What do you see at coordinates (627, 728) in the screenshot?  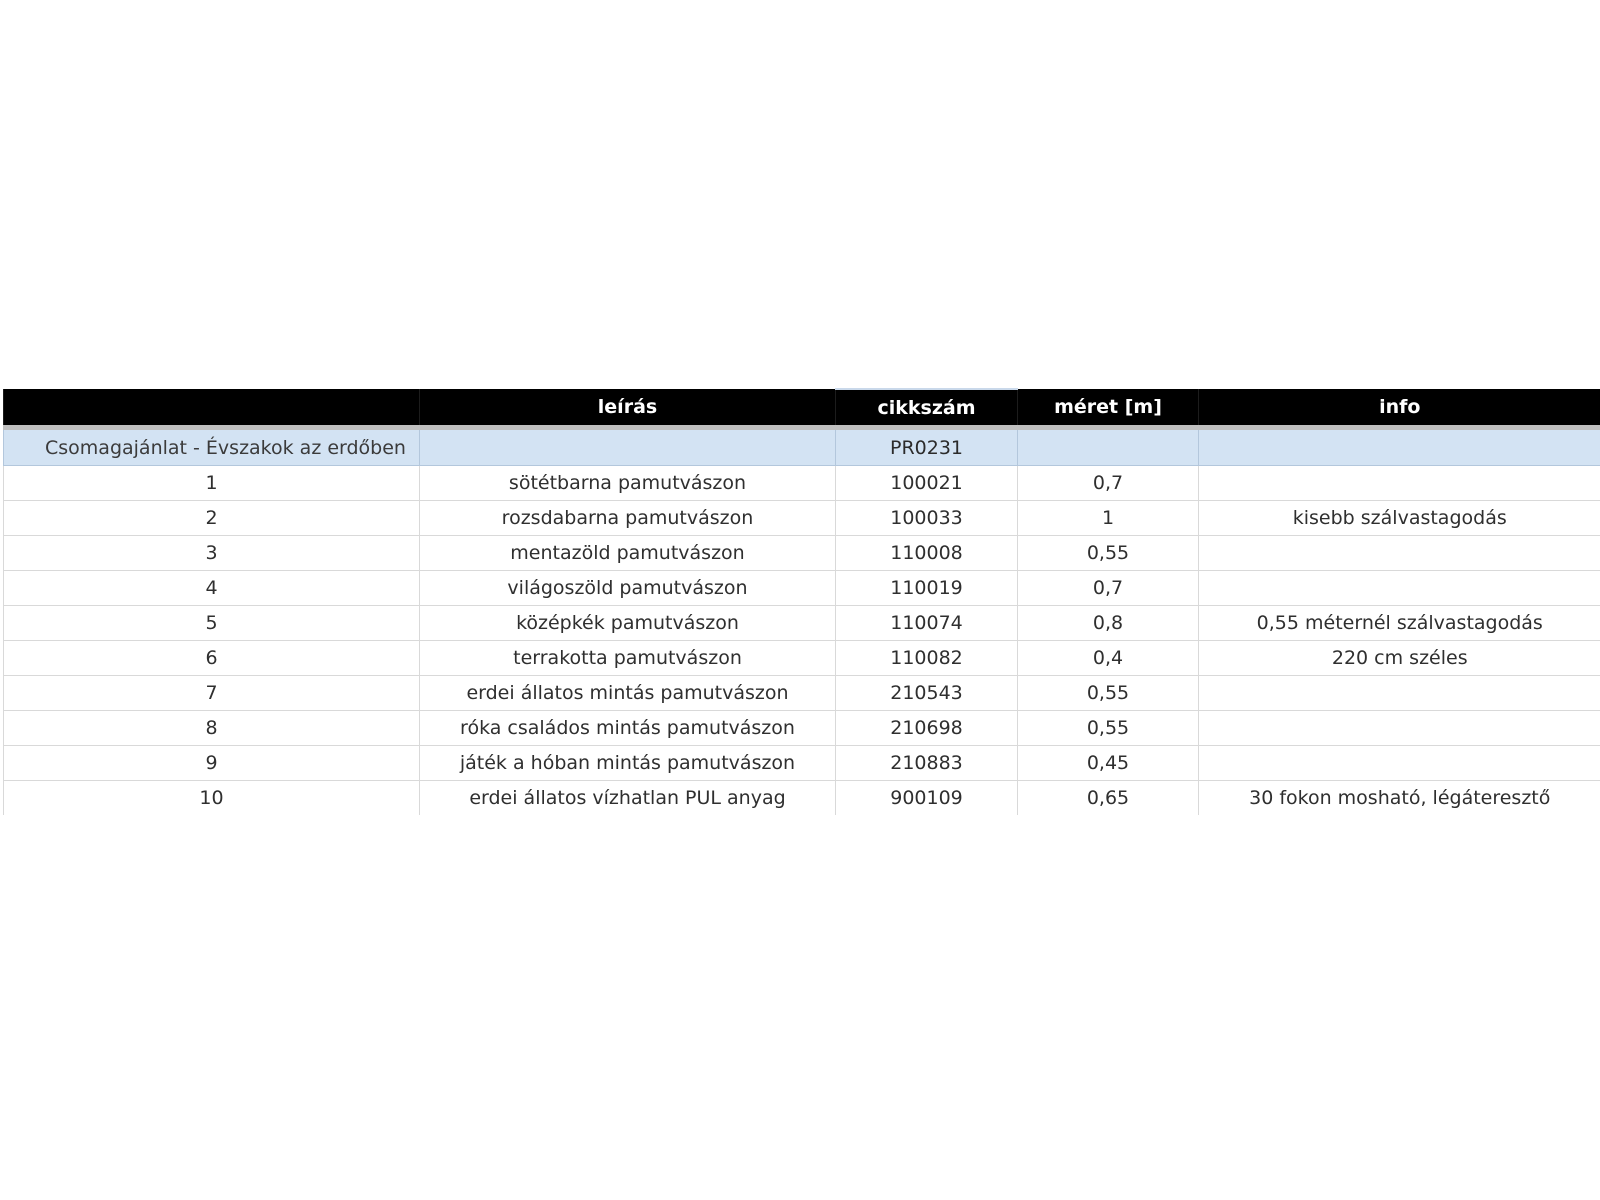 I see `item-description-cell: róka családos mintás pamutvászon` at bounding box center [627, 728].